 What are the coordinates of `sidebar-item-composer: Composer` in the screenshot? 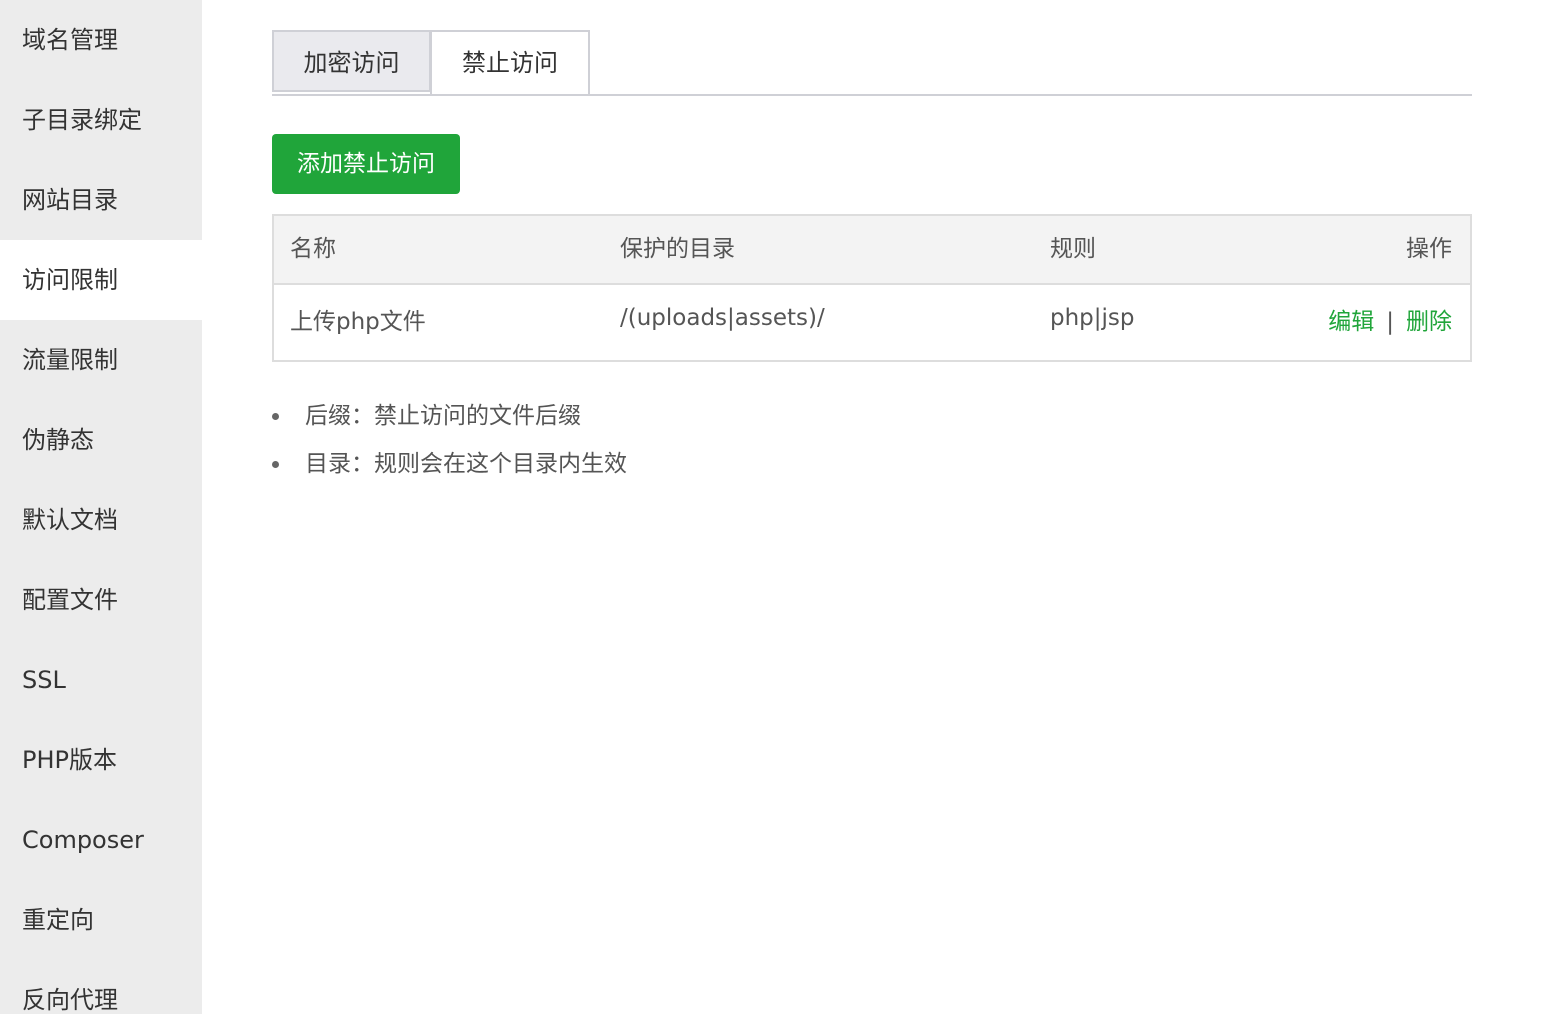 It's located at (101, 840).